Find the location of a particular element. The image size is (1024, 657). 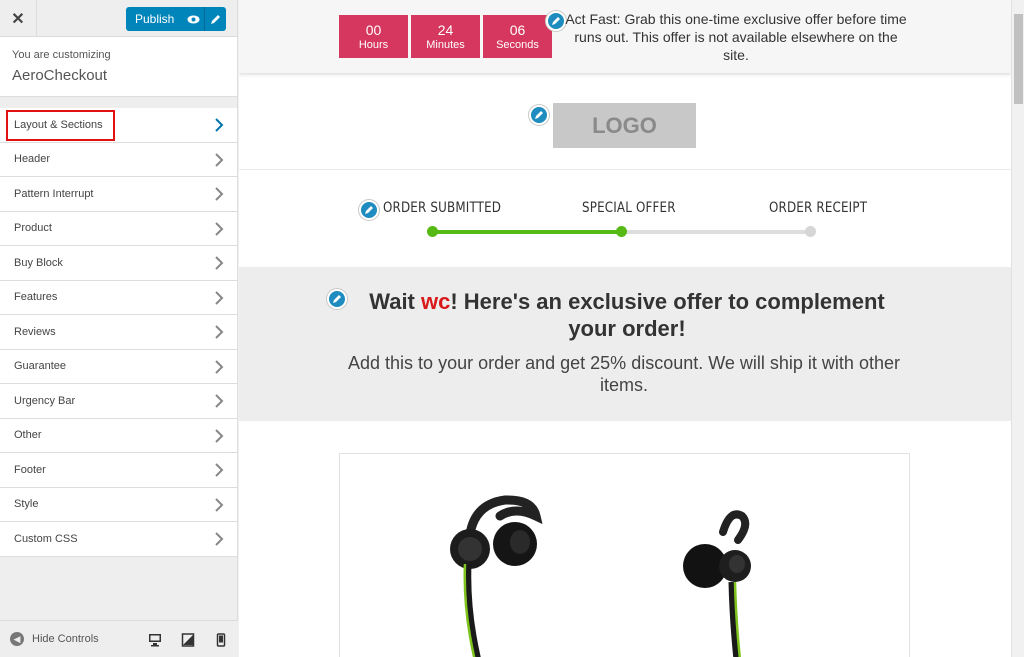

countdown-minutes-unit: Minutes is located at coordinates (445, 45).